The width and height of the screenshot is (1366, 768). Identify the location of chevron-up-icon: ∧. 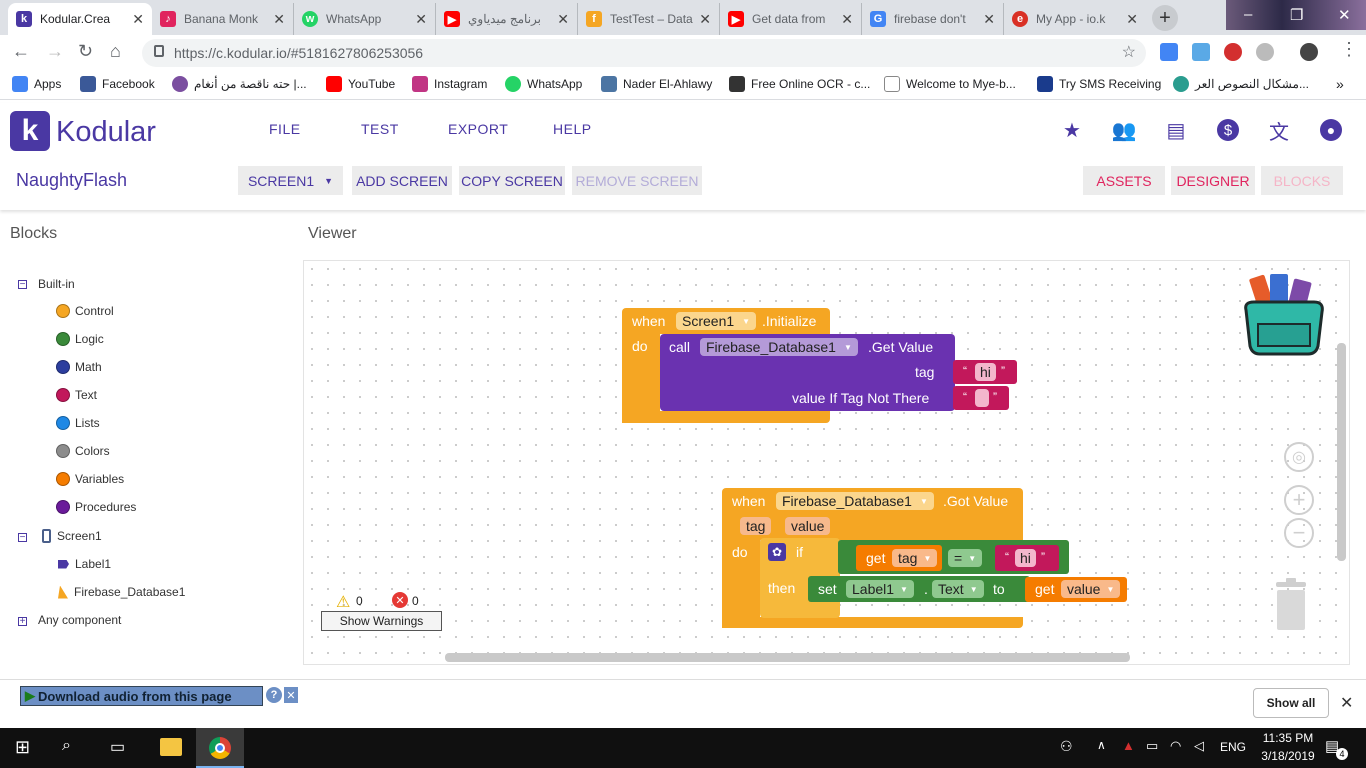
(1101, 745).